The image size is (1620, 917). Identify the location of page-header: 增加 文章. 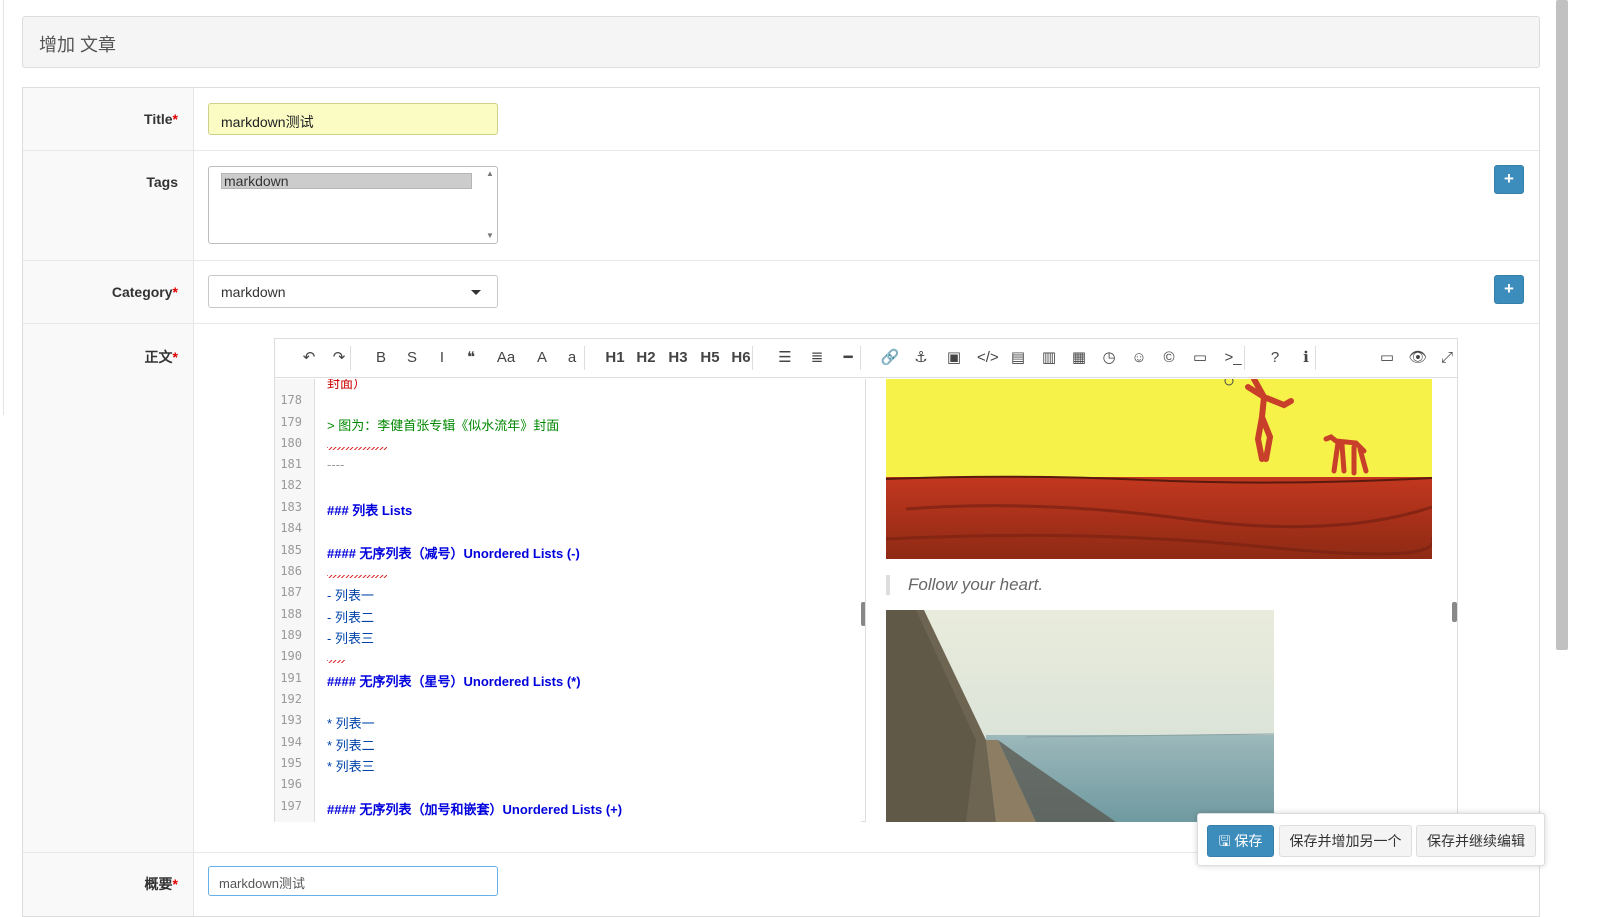
(781, 42).